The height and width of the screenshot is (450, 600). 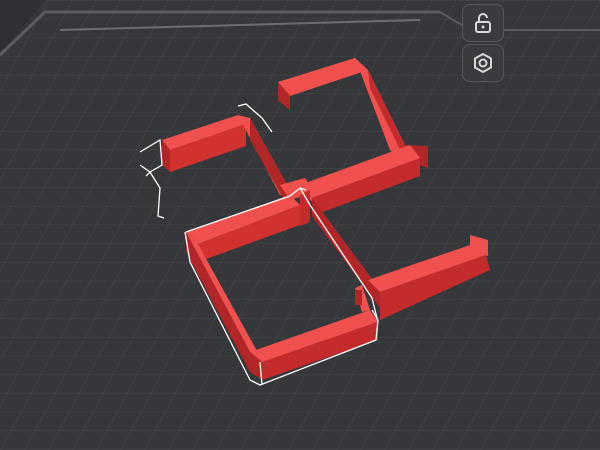 I want to click on lock-open-icon, so click(x=483, y=23).